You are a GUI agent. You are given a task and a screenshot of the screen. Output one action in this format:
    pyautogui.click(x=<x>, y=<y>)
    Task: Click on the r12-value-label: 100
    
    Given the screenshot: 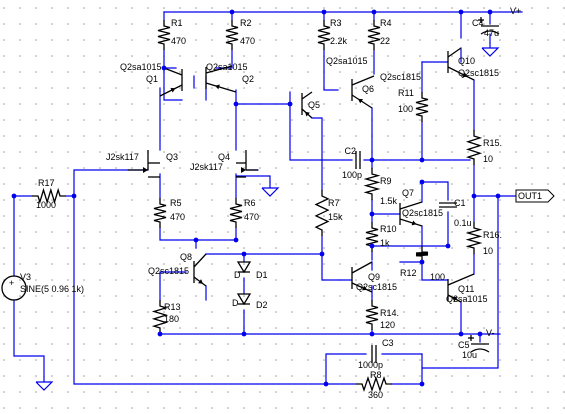 What is the action you would take?
    pyautogui.click(x=437, y=277)
    